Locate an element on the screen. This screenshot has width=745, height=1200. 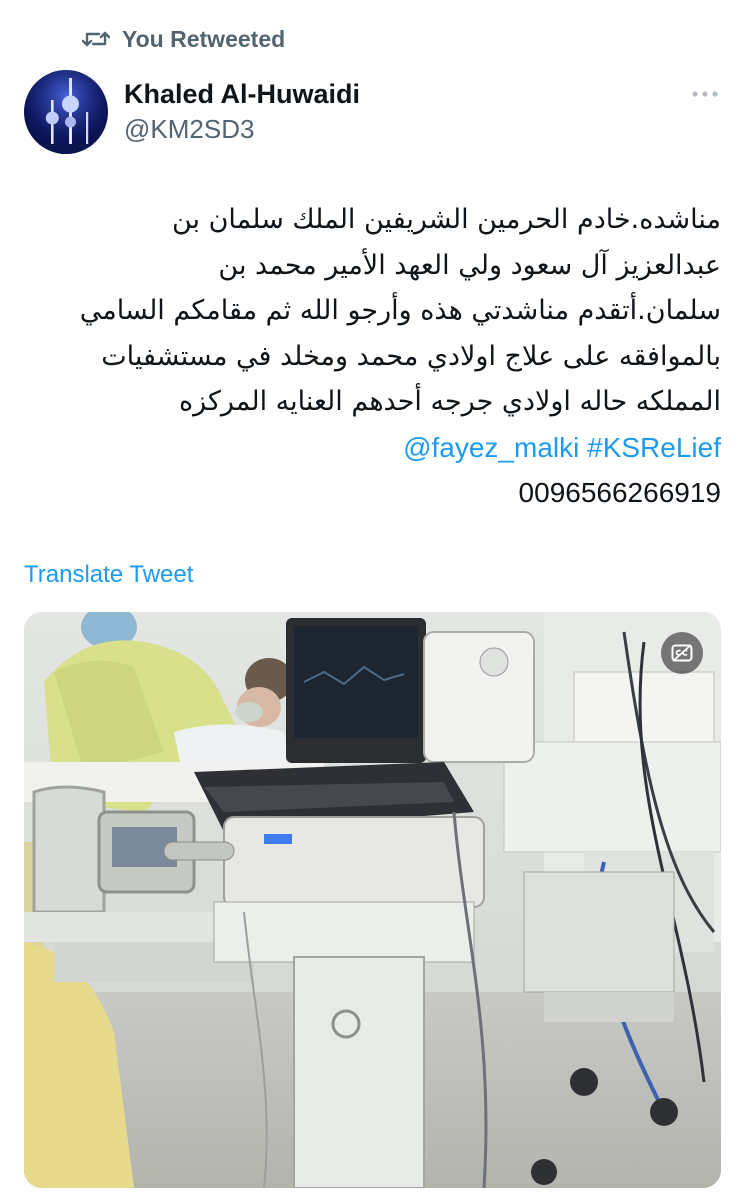
translate-tweet-link: Translate Tweet is located at coordinates (108, 575).